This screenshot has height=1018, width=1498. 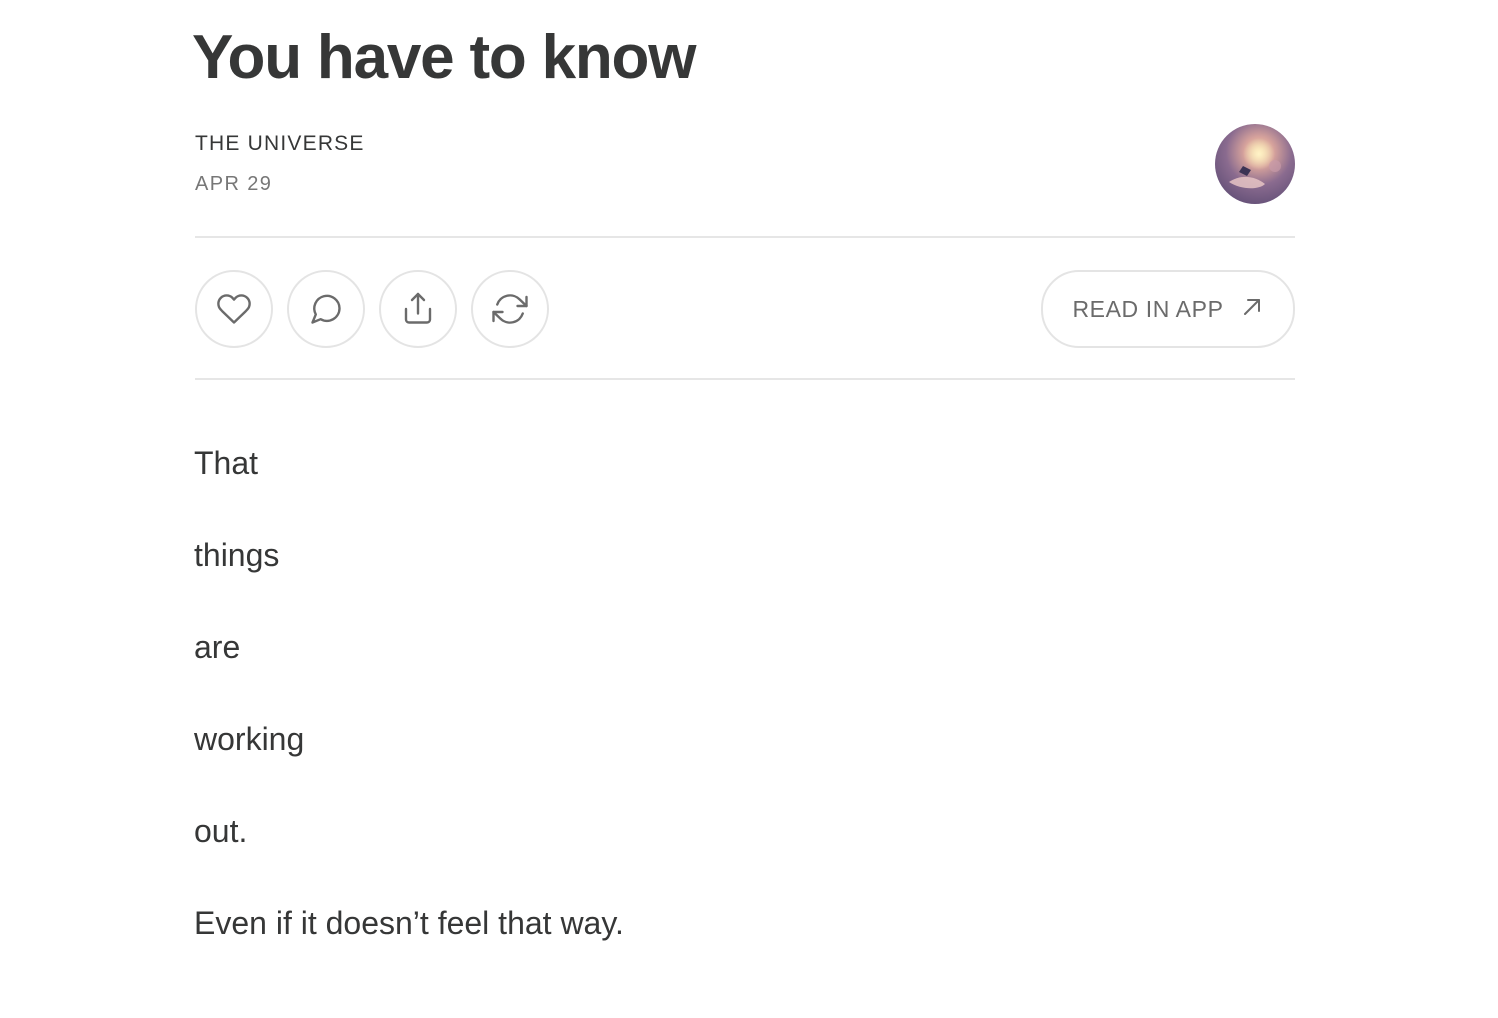 I want to click on read-in-app-button: READ IN APP, so click(x=1168, y=309).